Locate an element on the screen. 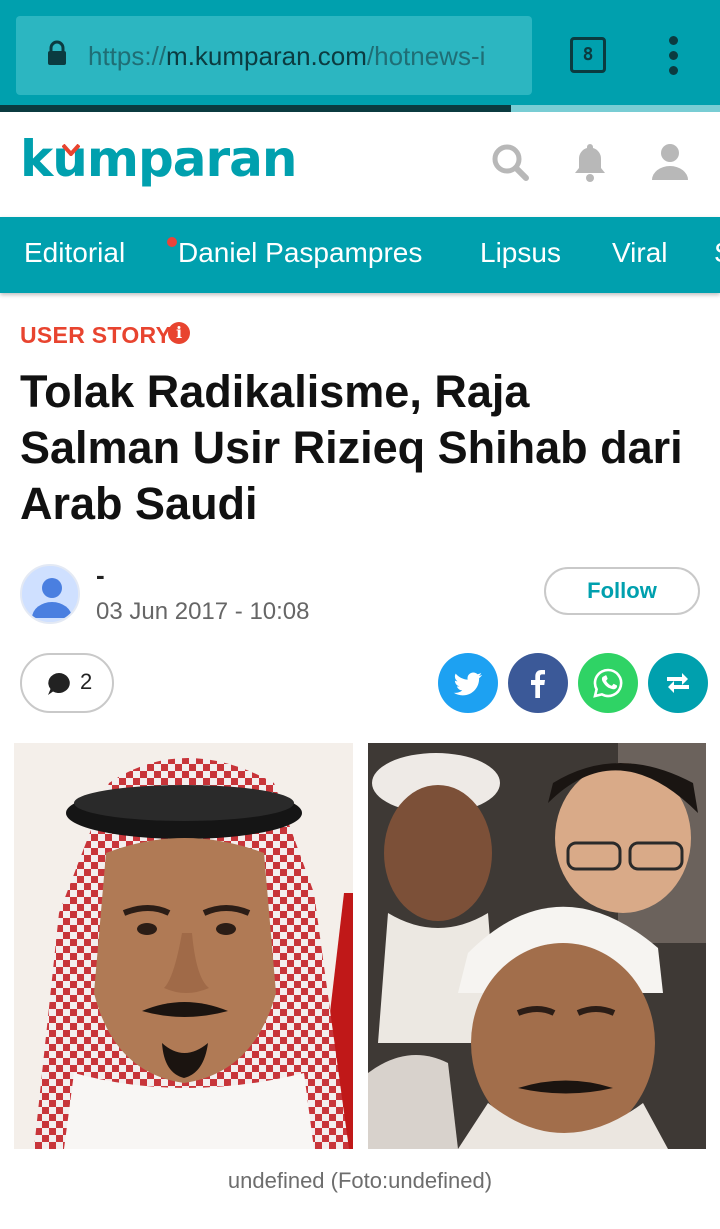 This screenshot has width=720, height=1229. comment-button: 2 is located at coordinates (67, 683).